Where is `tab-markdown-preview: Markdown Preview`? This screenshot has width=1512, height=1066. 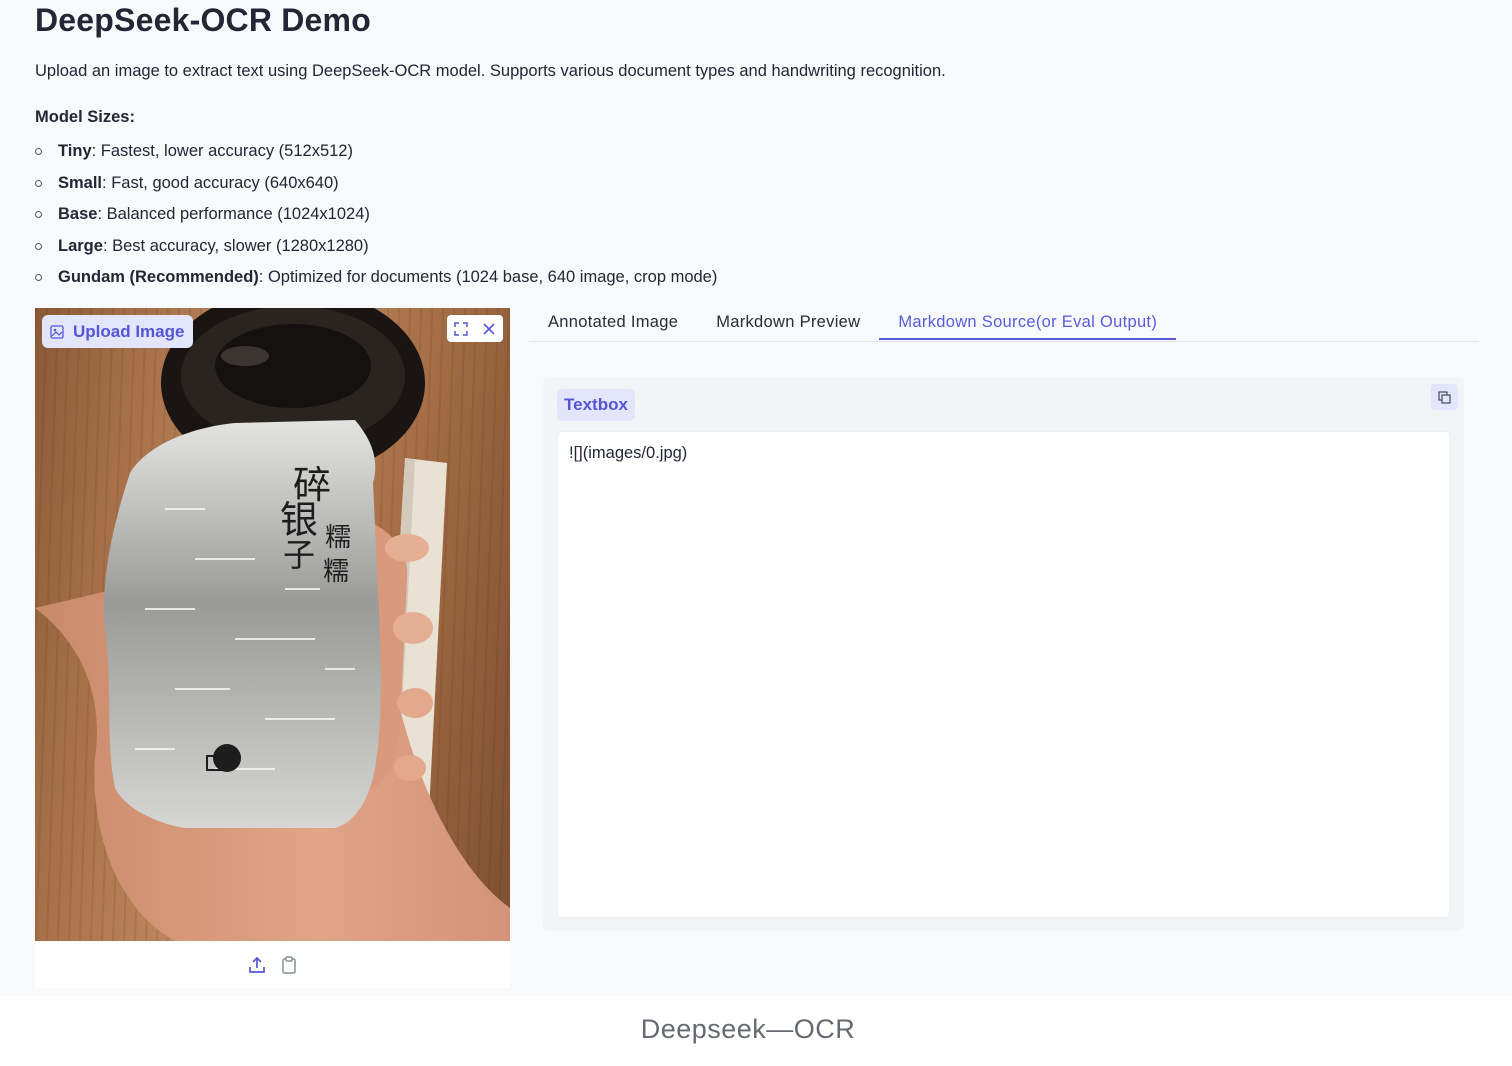
tab-markdown-preview: Markdown Preview is located at coordinates (788, 324).